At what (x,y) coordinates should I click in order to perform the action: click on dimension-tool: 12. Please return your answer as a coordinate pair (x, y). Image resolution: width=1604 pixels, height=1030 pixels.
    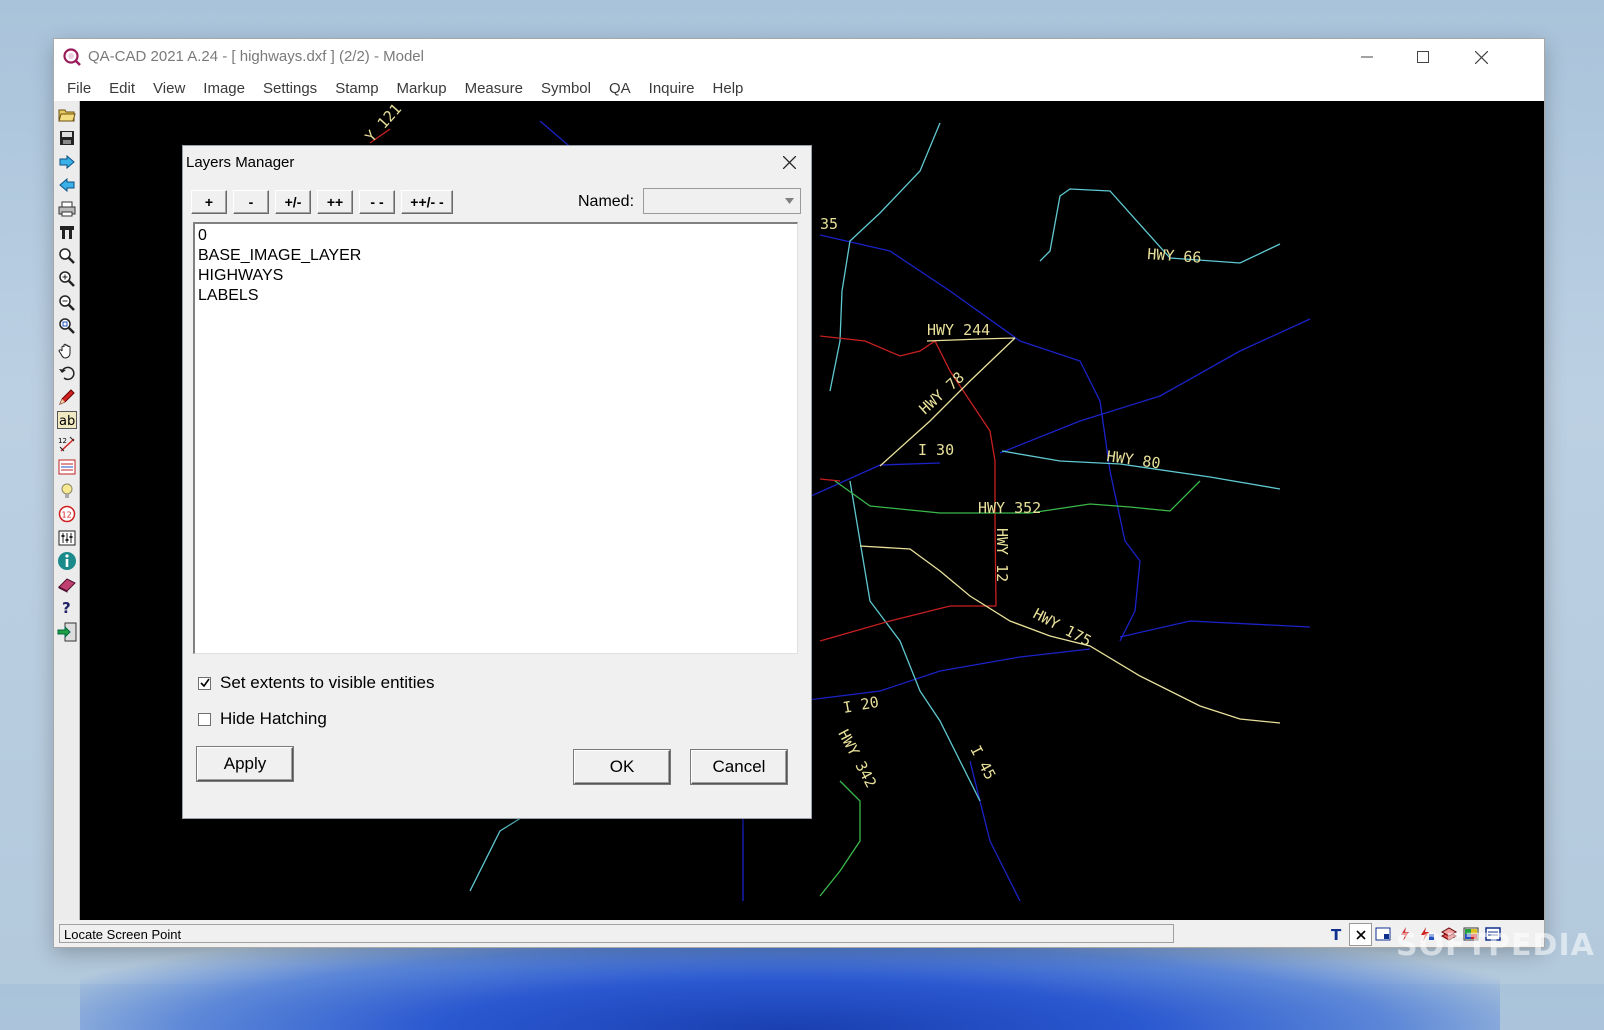
    Looking at the image, I should click on (67, 444).